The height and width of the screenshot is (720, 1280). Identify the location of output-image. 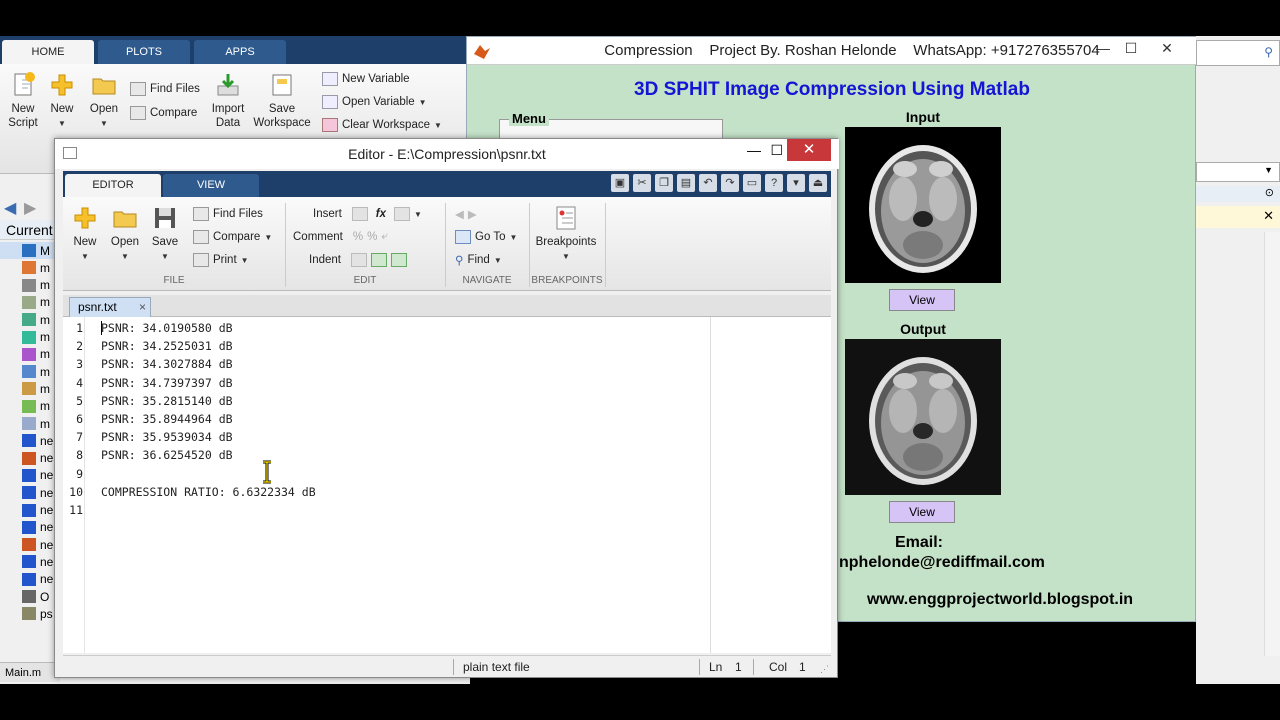
(923, 417).